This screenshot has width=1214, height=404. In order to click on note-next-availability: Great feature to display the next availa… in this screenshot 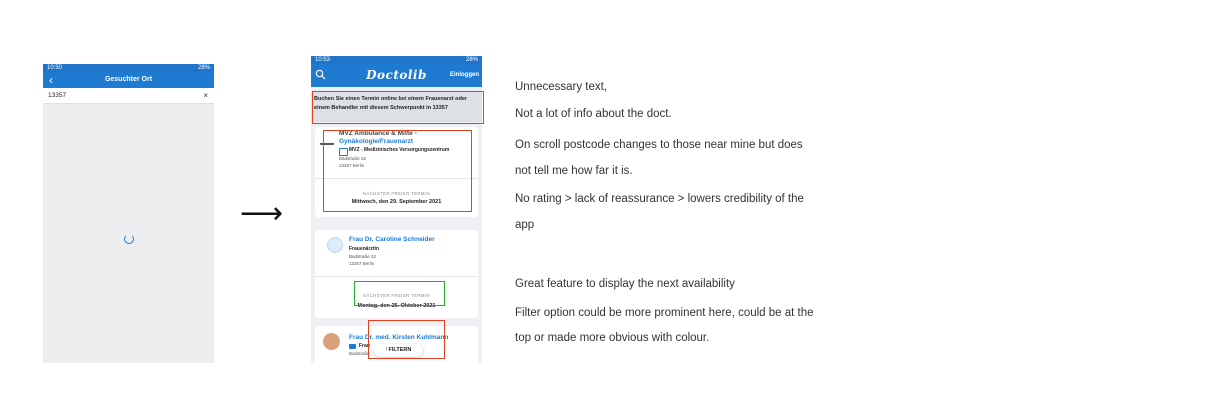, I will do `click(625, 284)`.